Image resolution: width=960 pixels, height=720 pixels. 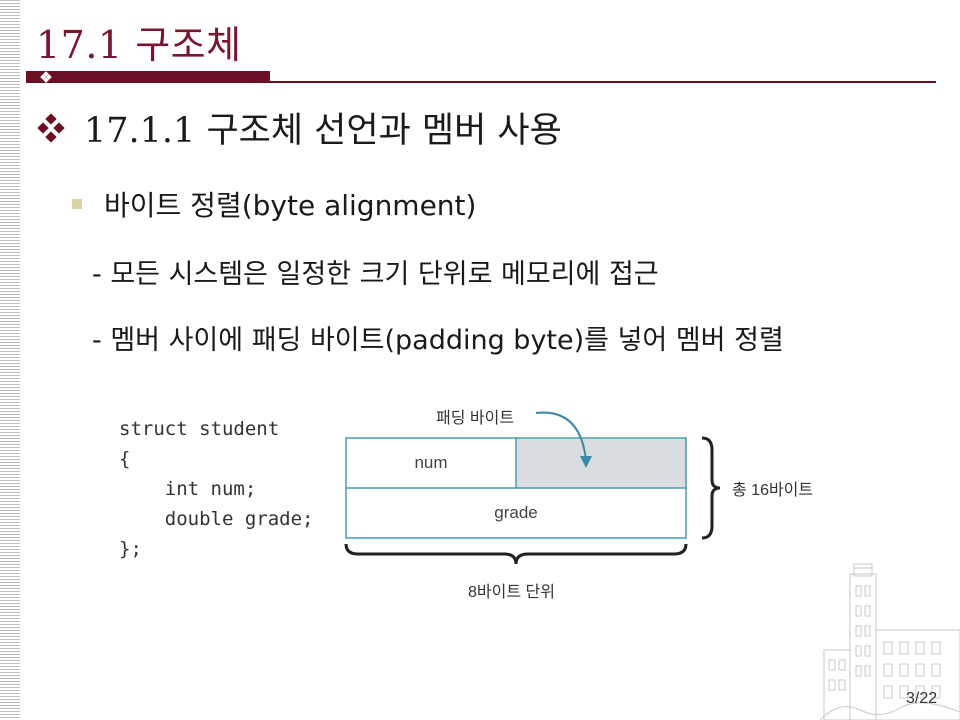 I want to click on page-number: 3/22, so click(x=922, y=698).